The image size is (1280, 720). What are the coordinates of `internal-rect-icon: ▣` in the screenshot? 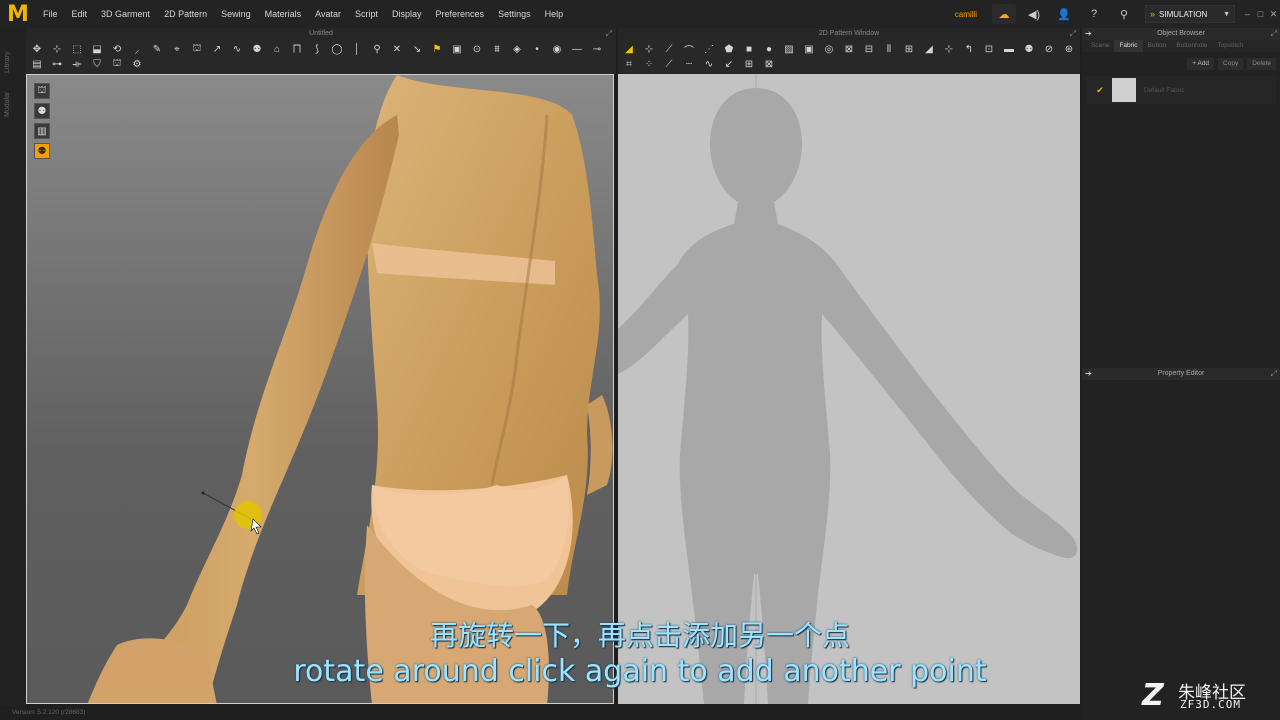 It's located at (809, 49).